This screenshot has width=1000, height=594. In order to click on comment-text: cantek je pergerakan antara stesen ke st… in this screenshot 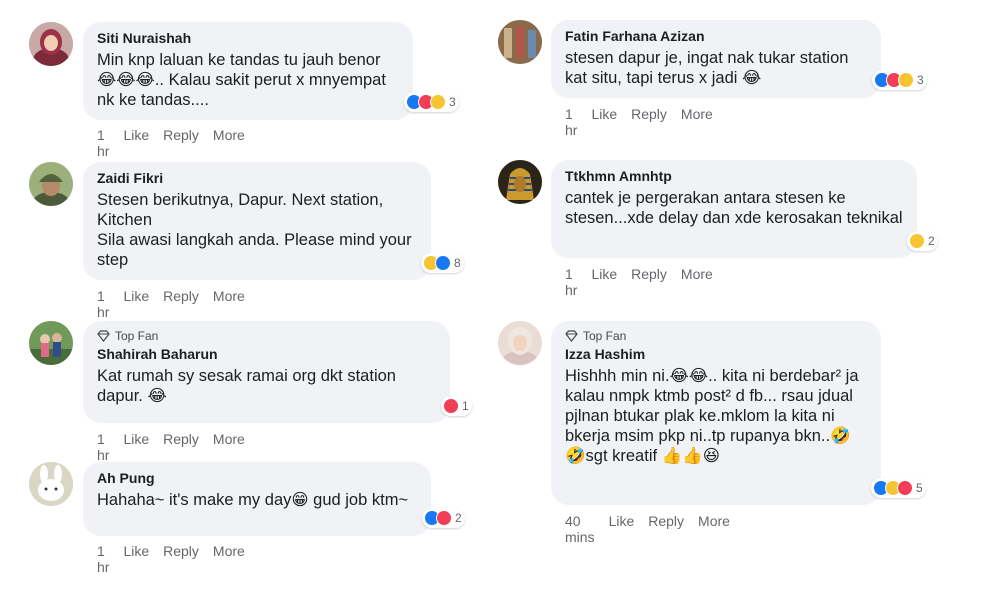, I will do `click(734, 208)`.